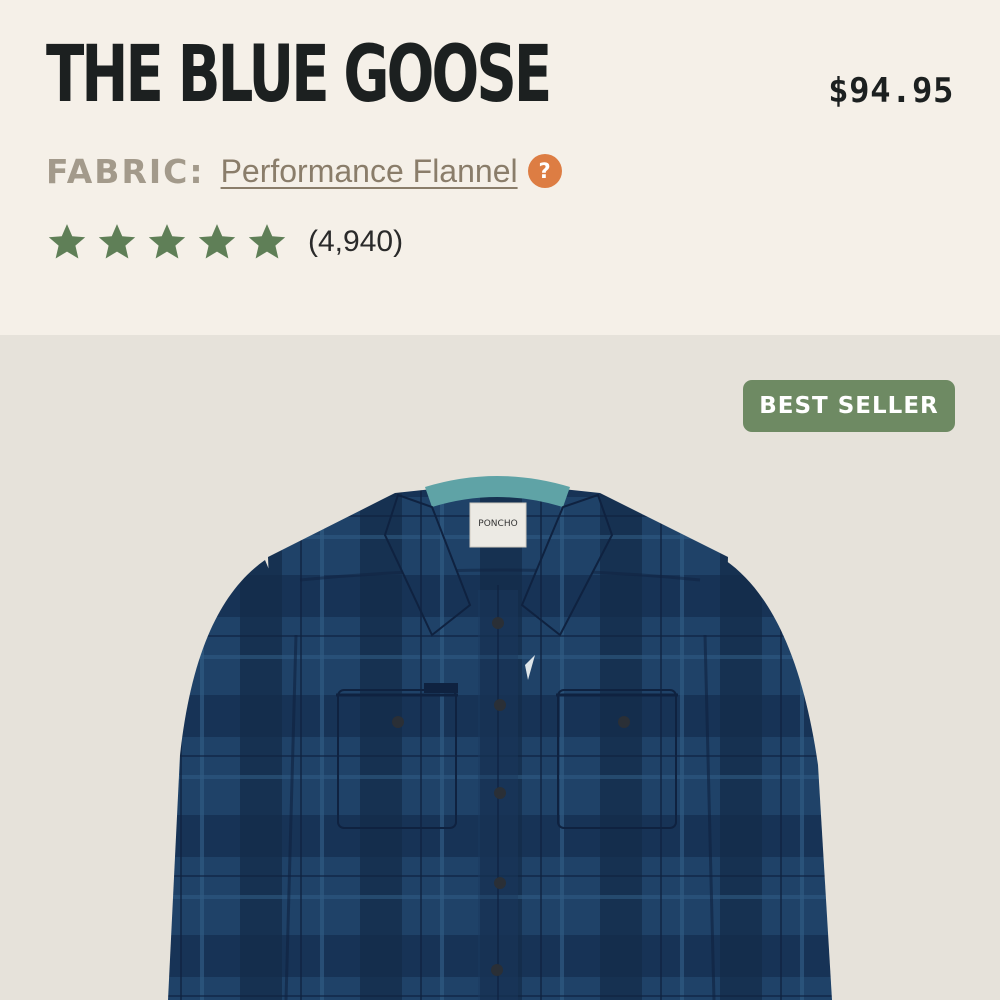 This screenshot has height=1000, width=1000. Describe the element at coordinates (849, 406) in the screenshot. I see `best-seller-badge: BEST SELLER` at that location.